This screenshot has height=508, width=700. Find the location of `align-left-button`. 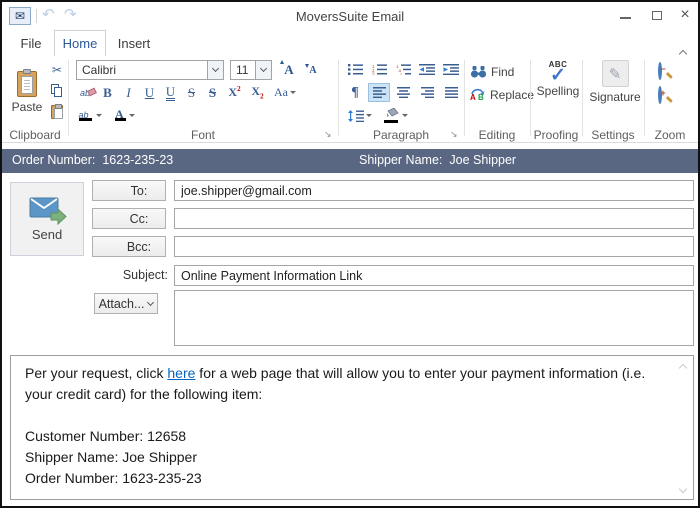

align-left-button is located at coordinates (379, 92).